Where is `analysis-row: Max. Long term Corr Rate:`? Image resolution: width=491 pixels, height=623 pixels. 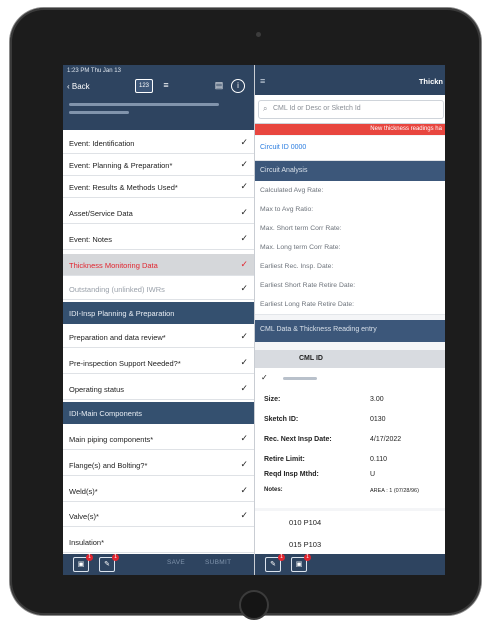 analysis-row: Max. Long term Corr Rate: is located at coordinates (350, 248).